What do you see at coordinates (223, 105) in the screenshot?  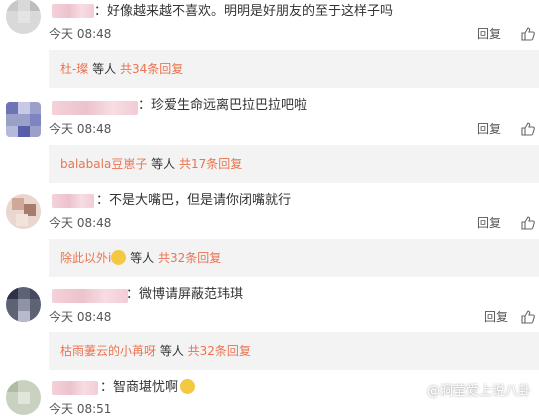 I see `comment-text: ：珍爱生命远离巴拉巴拉吧啦` at bounding box center [223, 105].